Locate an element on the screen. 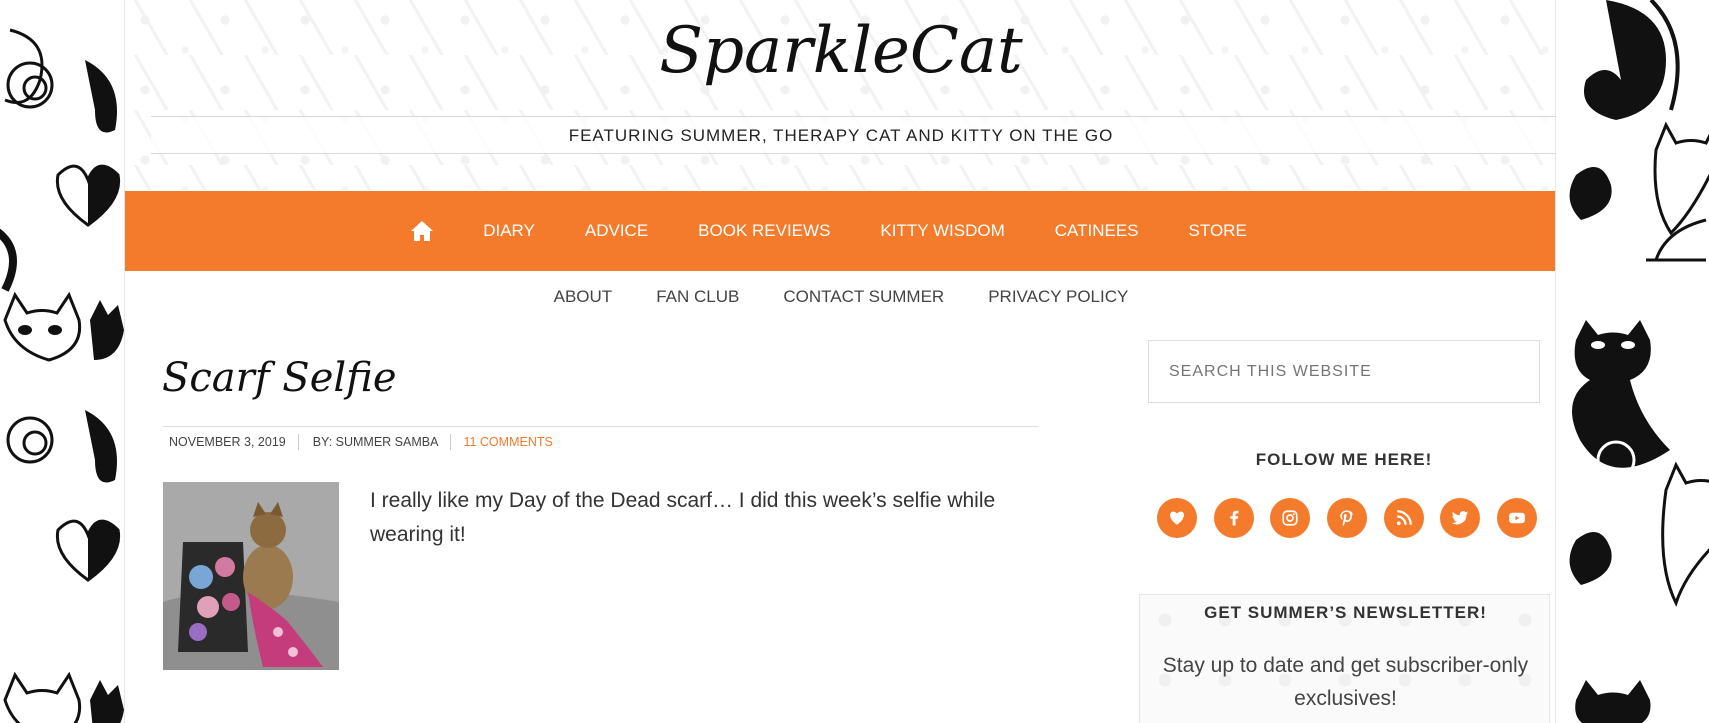 The height and width of the screenshot is (723, 1709). post-date: NOVEMBER 3, 2019 is located at coordinates (231, 442).